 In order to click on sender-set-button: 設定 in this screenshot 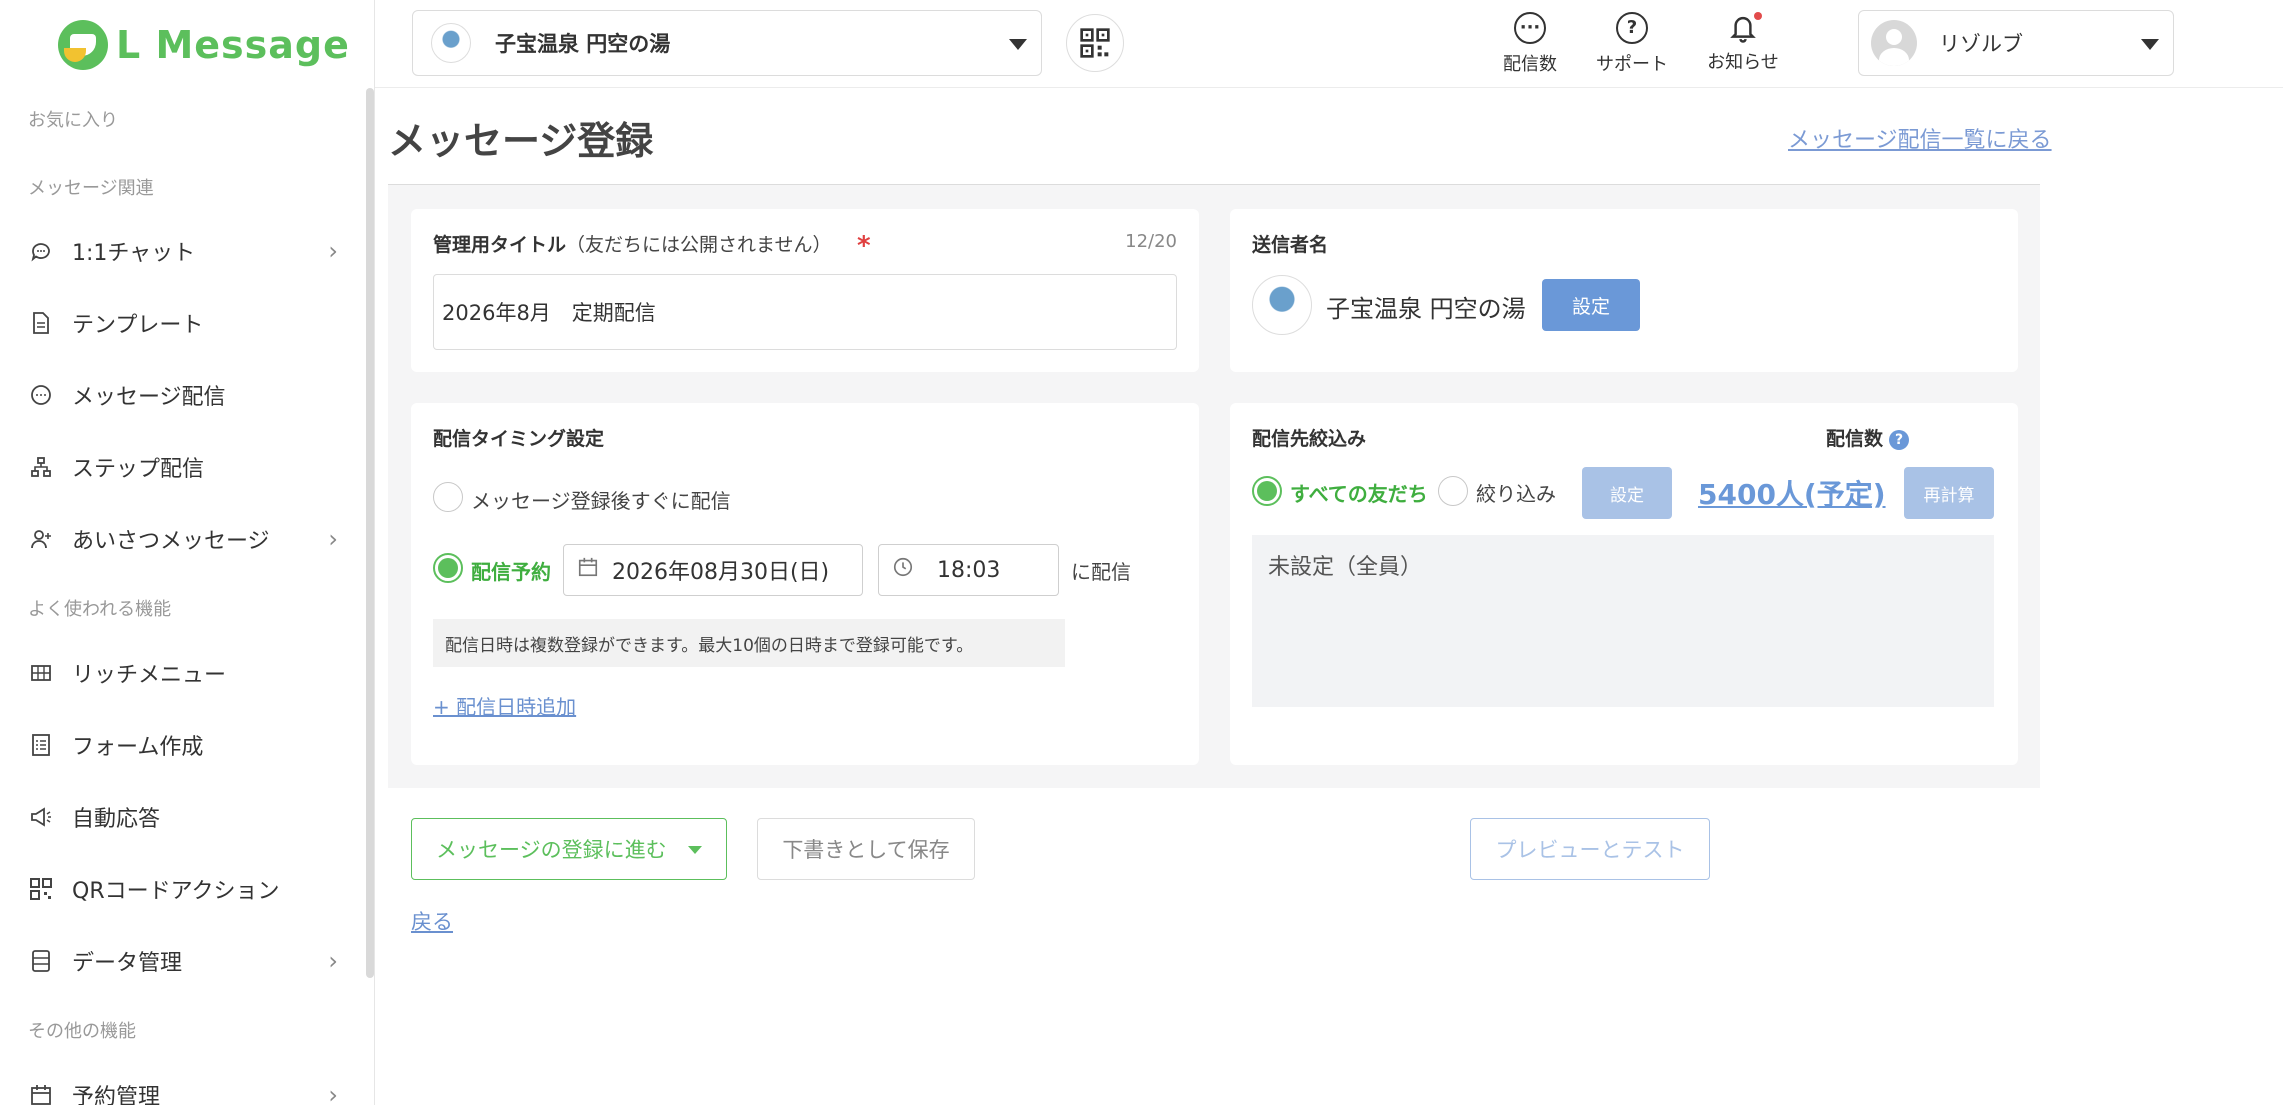, I will do `click(1591, 305)`.